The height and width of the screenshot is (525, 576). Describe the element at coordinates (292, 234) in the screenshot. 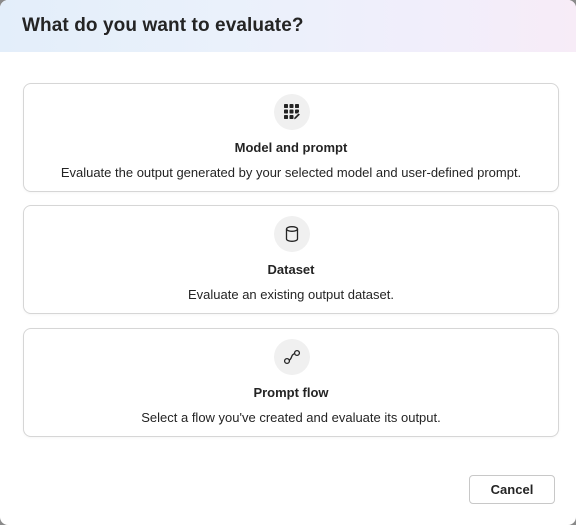

I see `database-icon` at that location.